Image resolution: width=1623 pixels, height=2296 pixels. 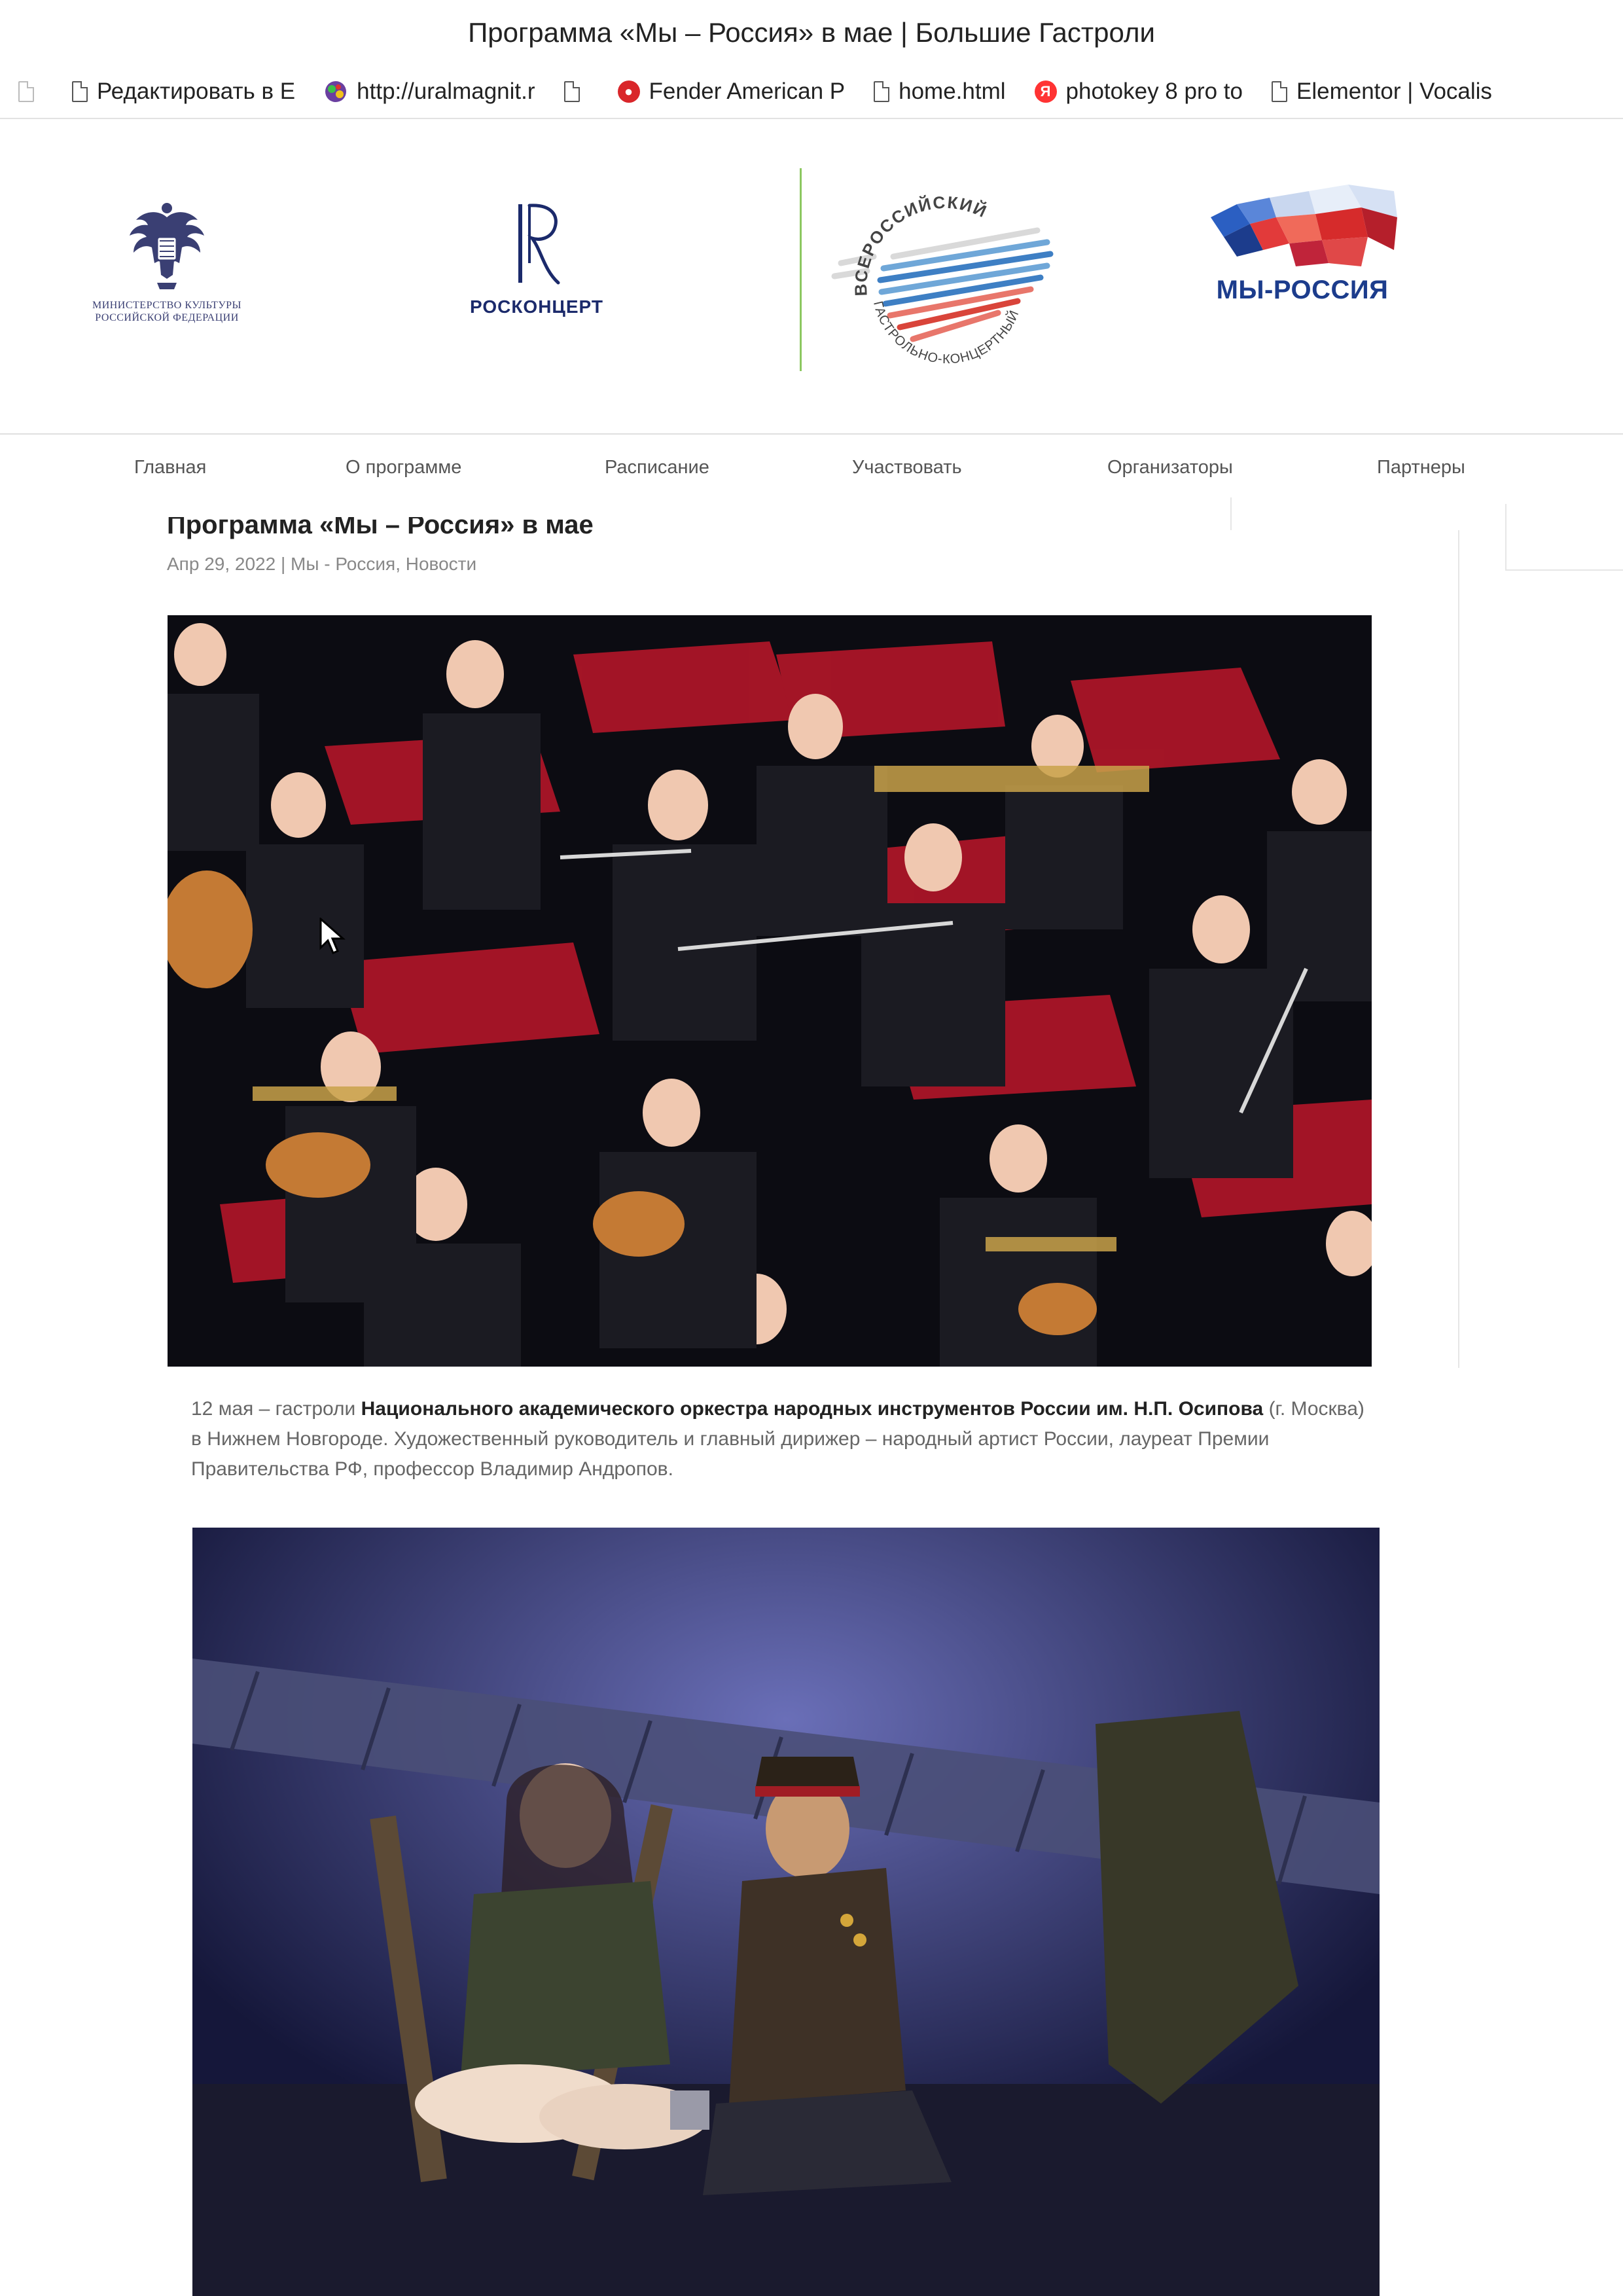 I want to click on my-russia-logo: МЫ-РОССИЯ, so click(x=1302, y=256).